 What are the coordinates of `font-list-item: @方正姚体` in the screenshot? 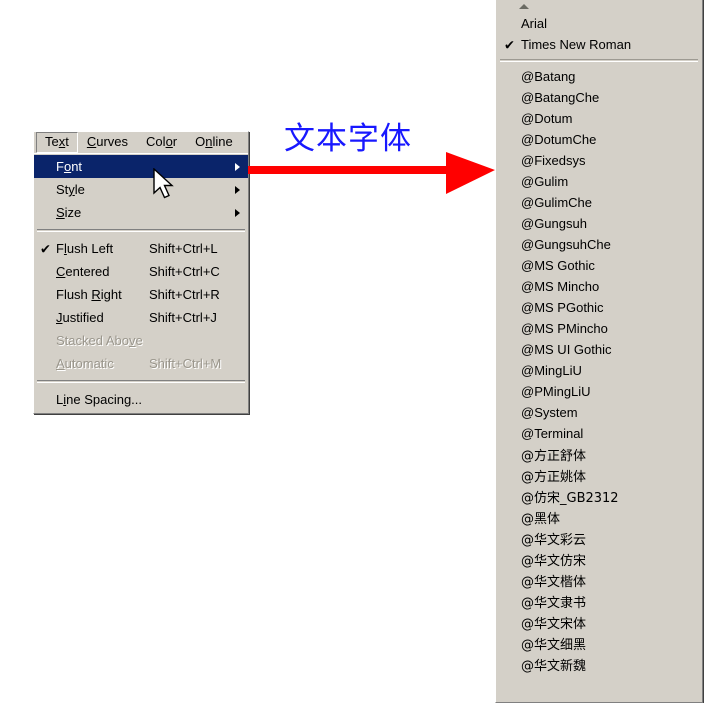 It's located at (599, 475).